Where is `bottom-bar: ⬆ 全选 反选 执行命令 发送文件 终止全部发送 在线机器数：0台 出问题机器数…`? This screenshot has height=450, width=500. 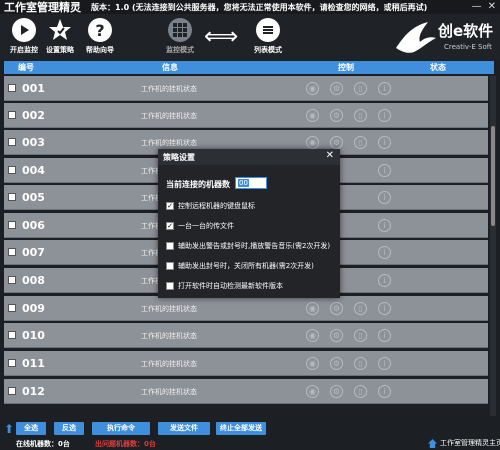 bottom-bar: ⬆ 全选 反选 执行命令 发送文件 终止全部发送 在线机器数：0台 出问题机器数… is located at coordinates (250, 434).